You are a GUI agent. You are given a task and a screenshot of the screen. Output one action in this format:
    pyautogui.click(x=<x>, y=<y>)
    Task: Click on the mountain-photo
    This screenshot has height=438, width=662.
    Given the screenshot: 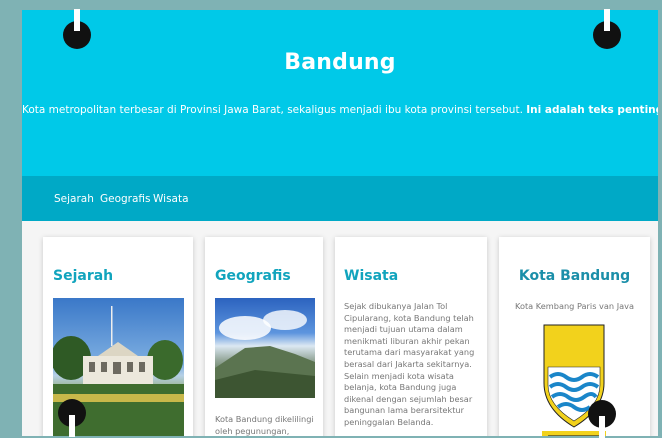 What is the action you would take?
    pyautogui.click(x=265, y=348)
    